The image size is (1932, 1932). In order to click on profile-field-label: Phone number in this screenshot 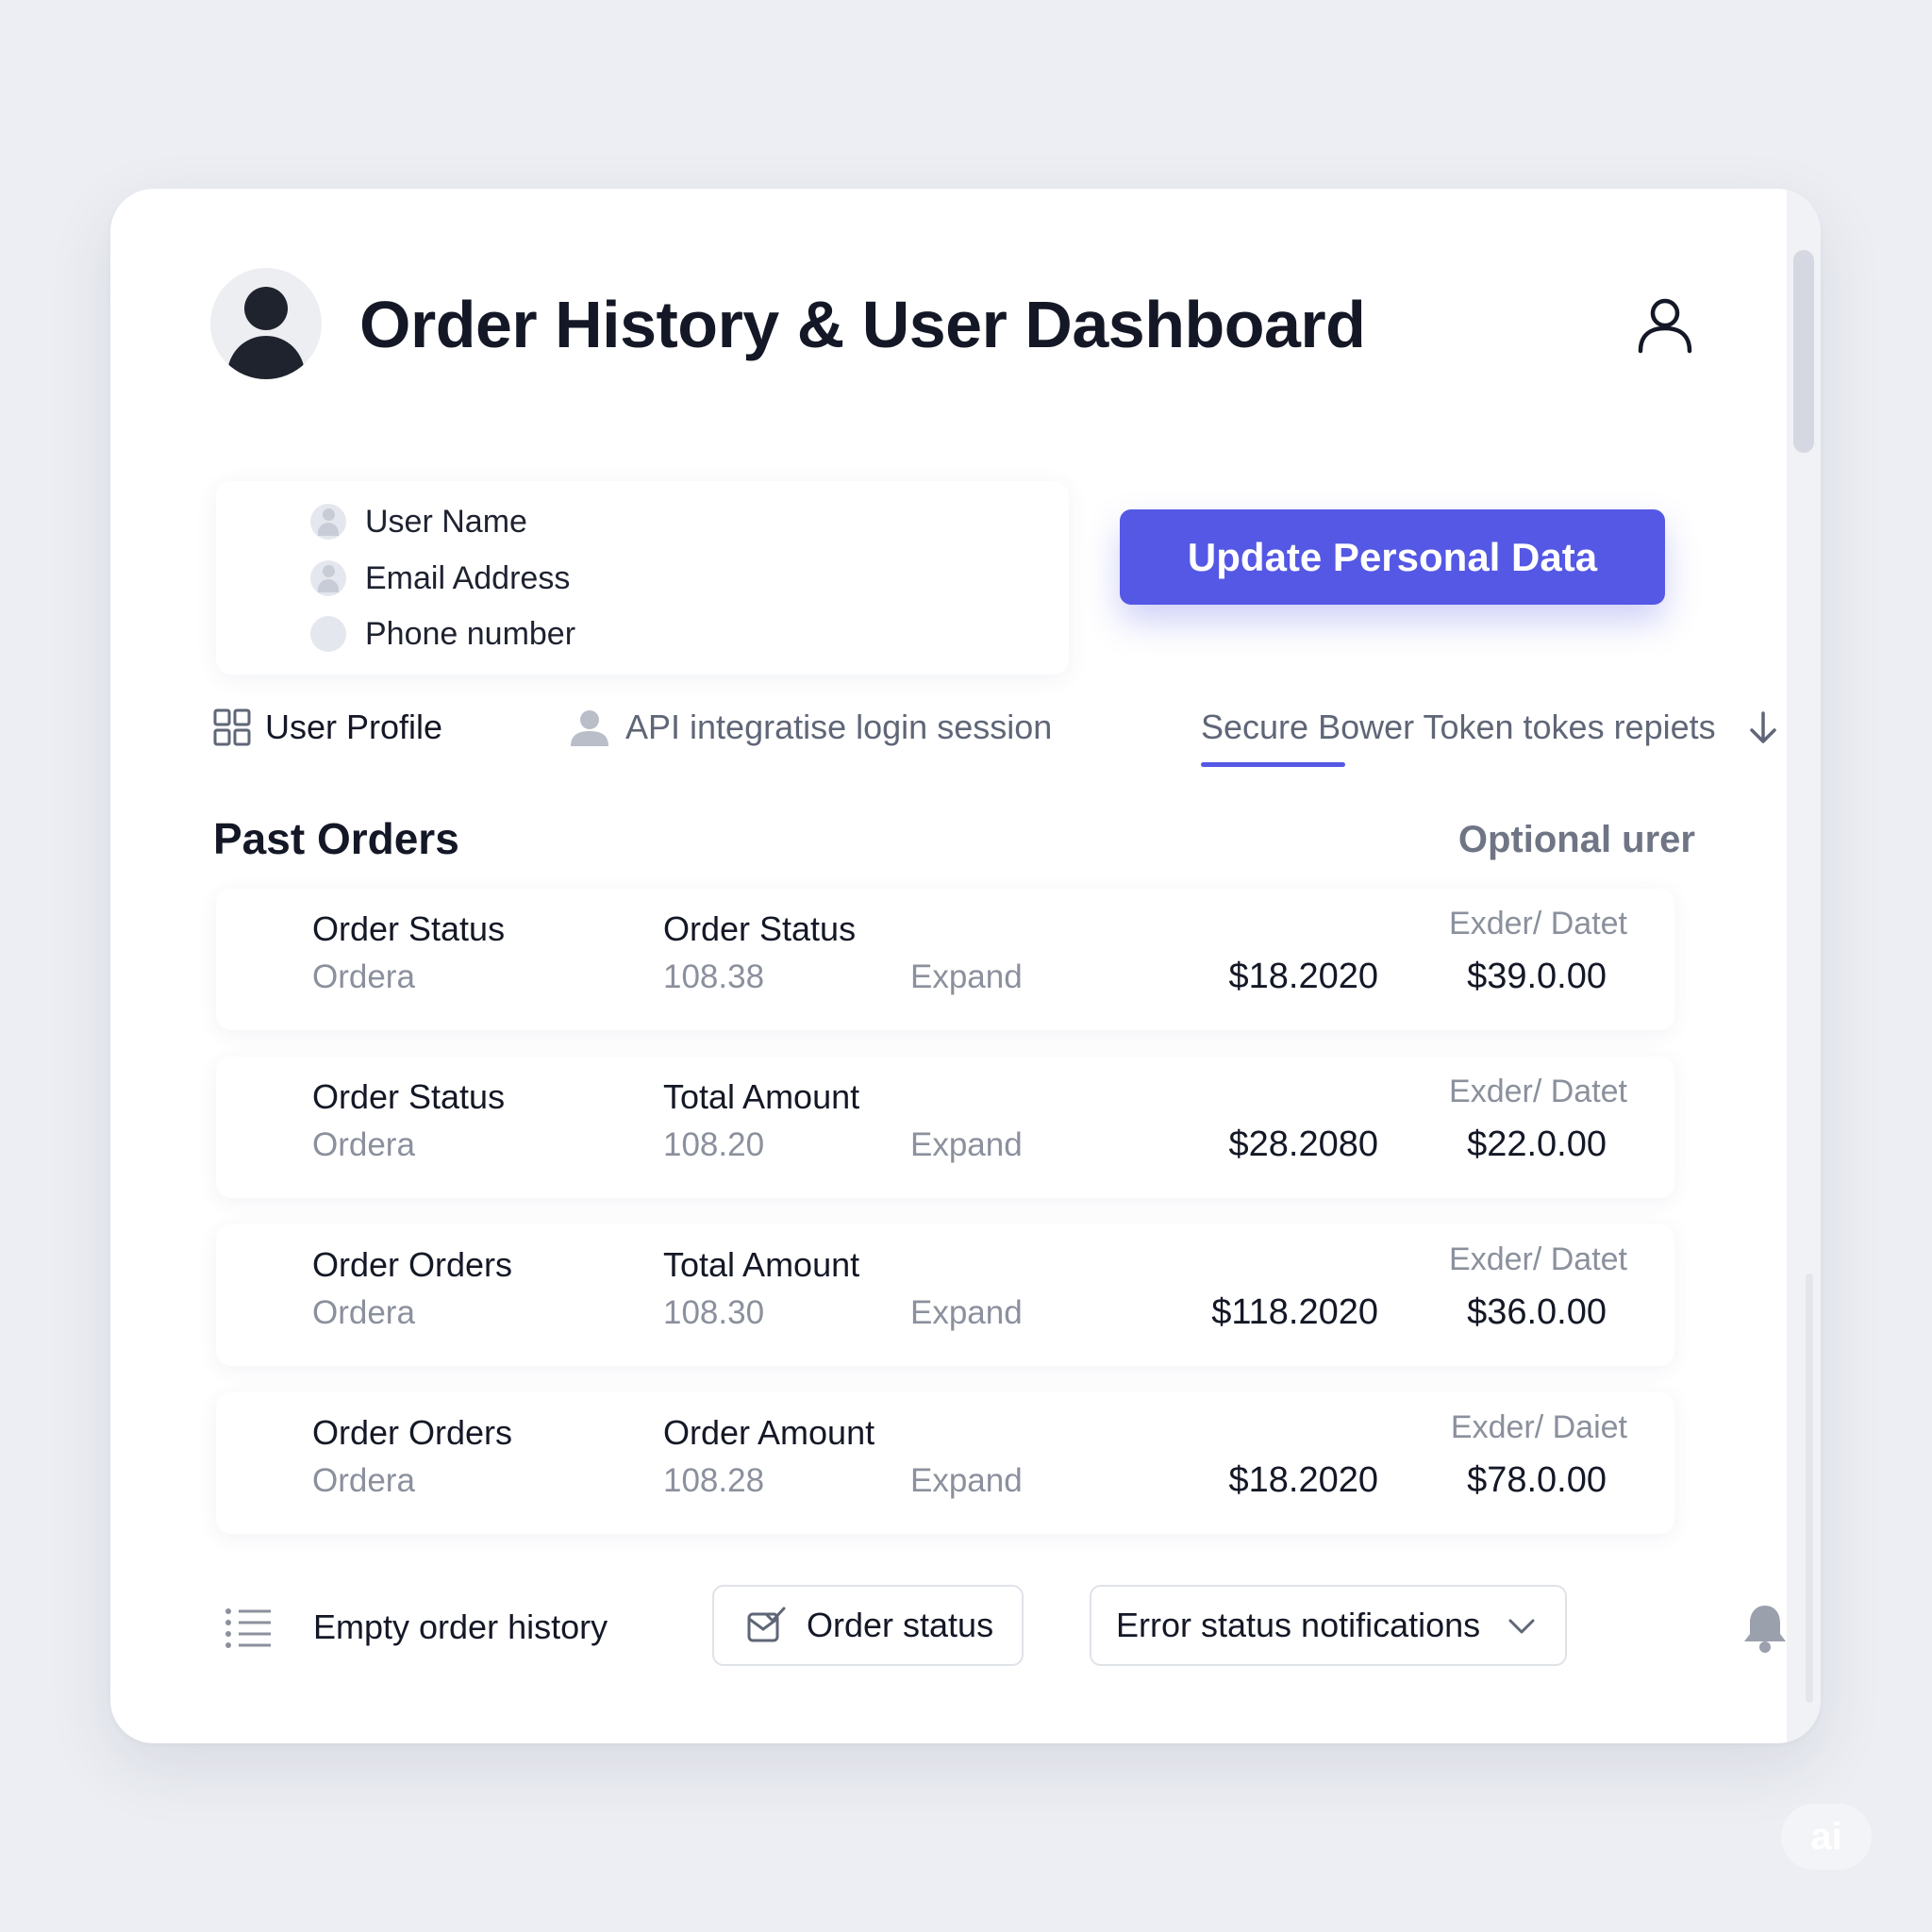, I will do `click(470, 633)`.